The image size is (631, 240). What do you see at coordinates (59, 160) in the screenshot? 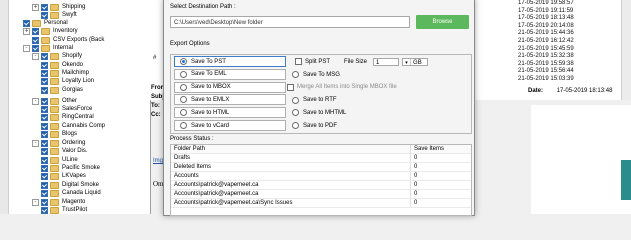
I see `tree-item: ULine` at bounding box center [59, 160].